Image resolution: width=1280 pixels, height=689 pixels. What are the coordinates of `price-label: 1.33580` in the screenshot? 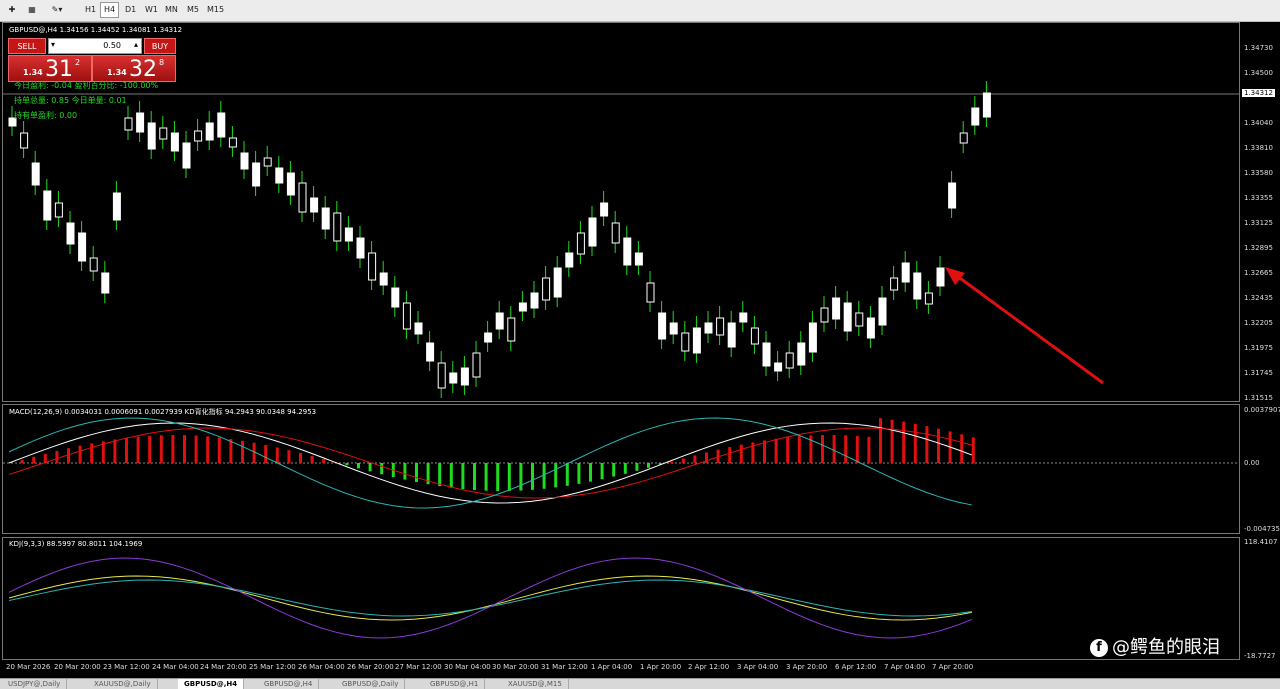 It's located at (1258, 173).